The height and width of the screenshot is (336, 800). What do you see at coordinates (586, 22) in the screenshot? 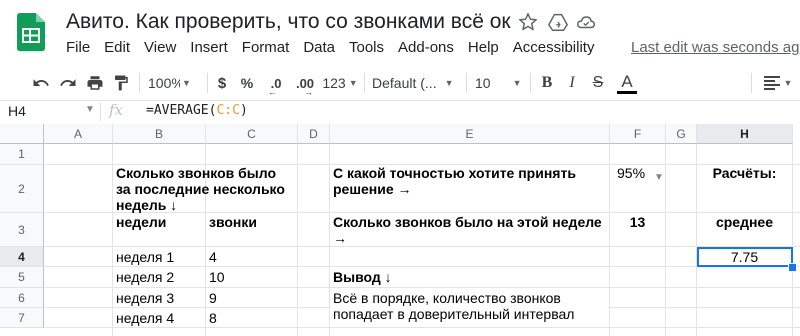
I see `cloud-saved-icon` at bounding box center [586, 22].